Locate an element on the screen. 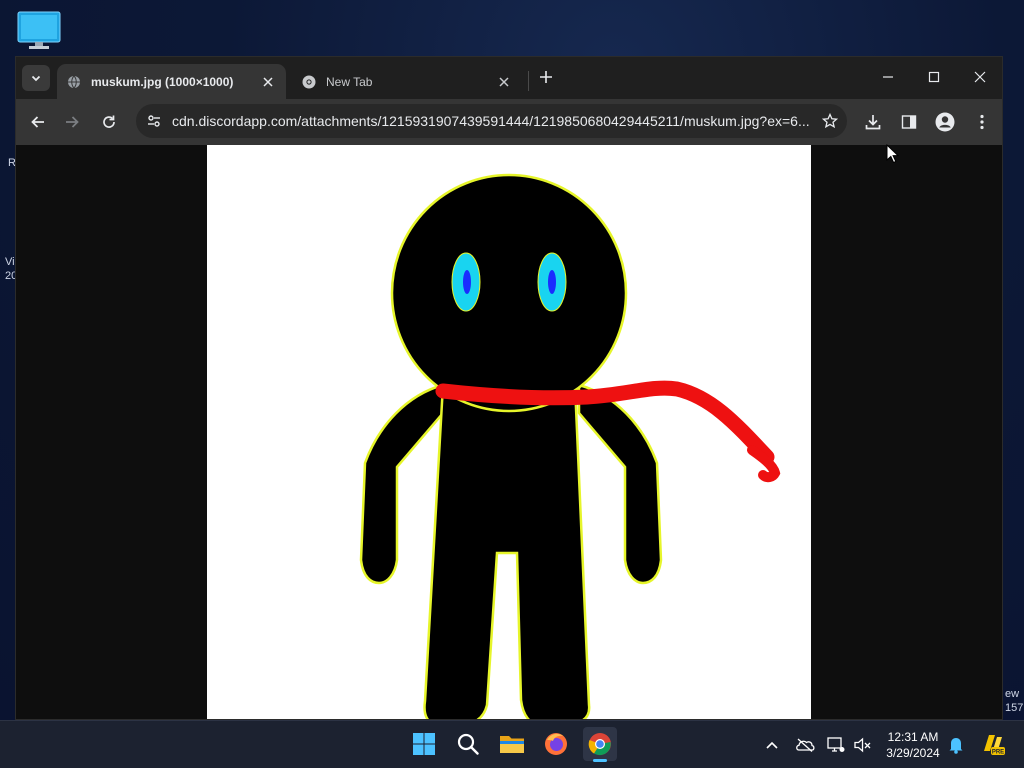 Image resolution: width=1024 pixels, height=768 pixels. folder-icon is located at coordinates (512, 744).